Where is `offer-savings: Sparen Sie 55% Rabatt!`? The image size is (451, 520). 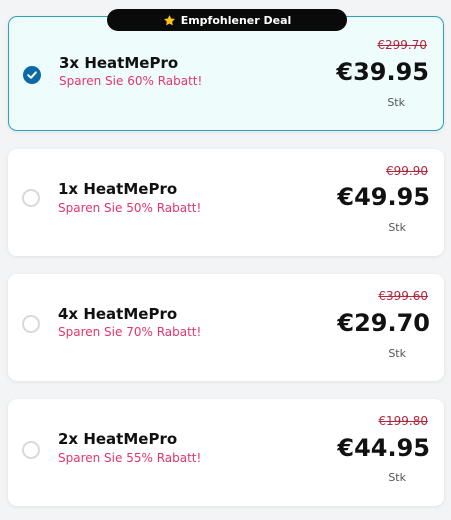 offer-savings: Sparen Sie 55% Rabatt! is located at coordinates (130, 458).